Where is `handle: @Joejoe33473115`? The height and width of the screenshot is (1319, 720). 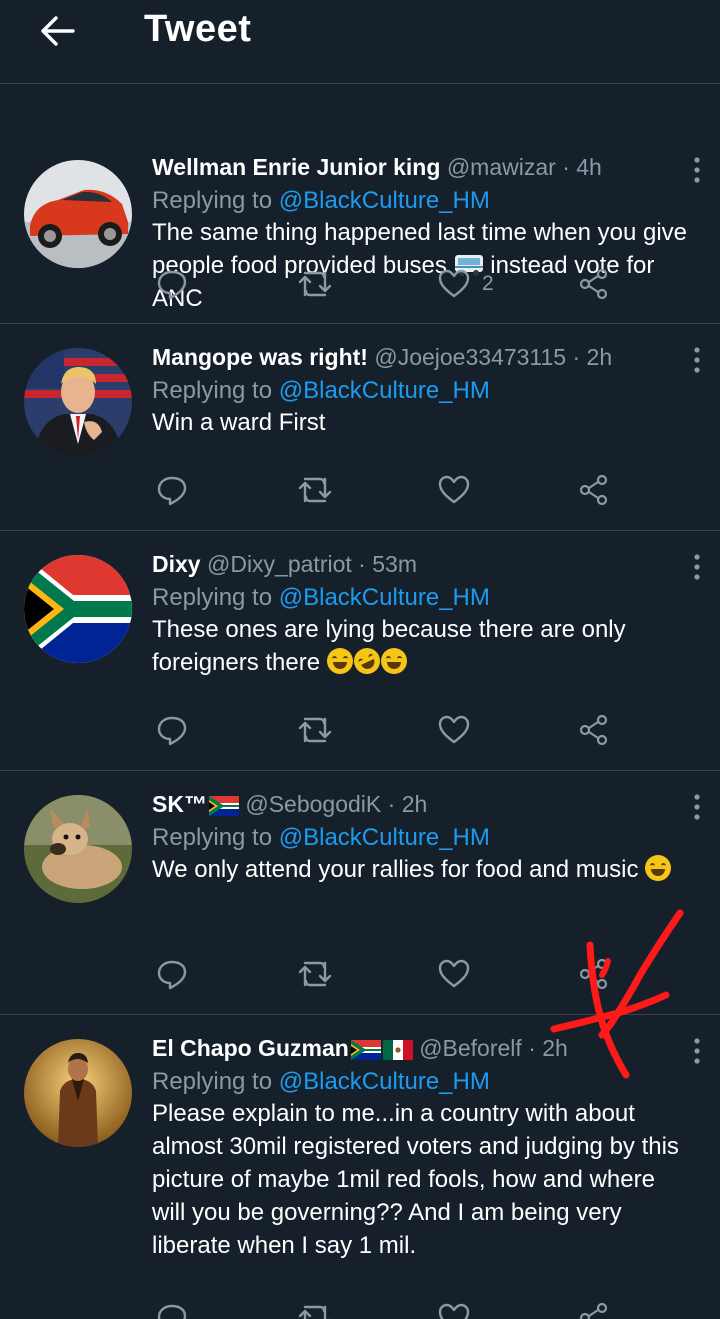 handle: @Joejoe33473115 is located at coordinates (470, 357).